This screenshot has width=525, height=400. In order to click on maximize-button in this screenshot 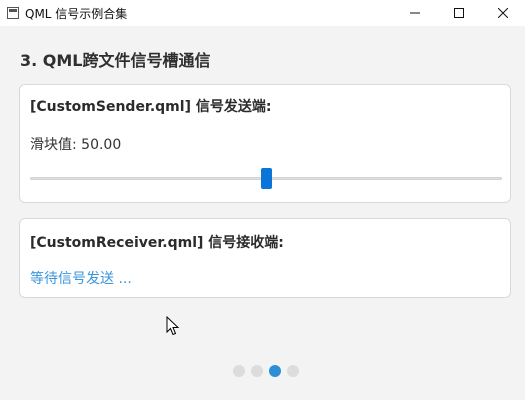, I will do `click(459, 13)`.